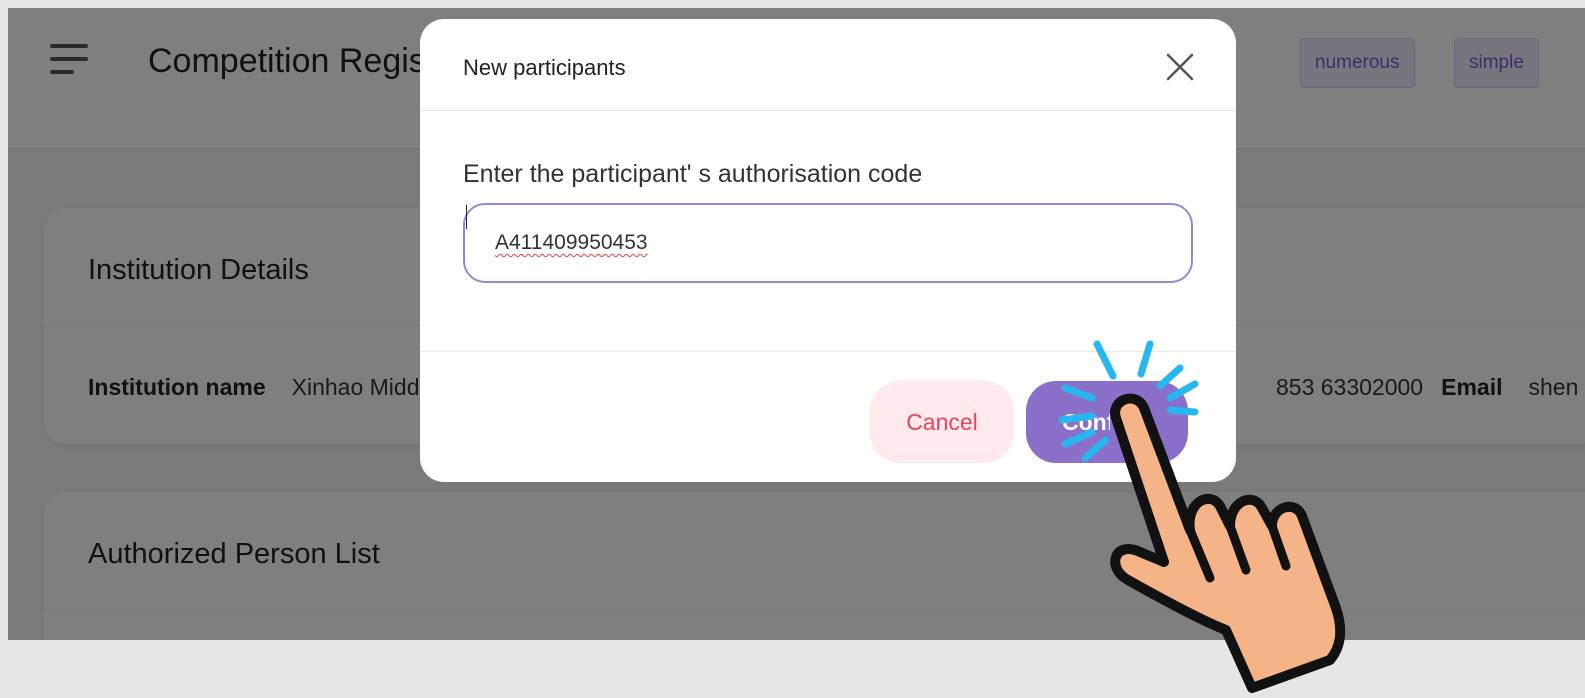 The height and width of the screenshot is (698, 1585). Describe the element at coordinates (544, 67) in the screenshot. I see `dialog-title: New participants` at that location.